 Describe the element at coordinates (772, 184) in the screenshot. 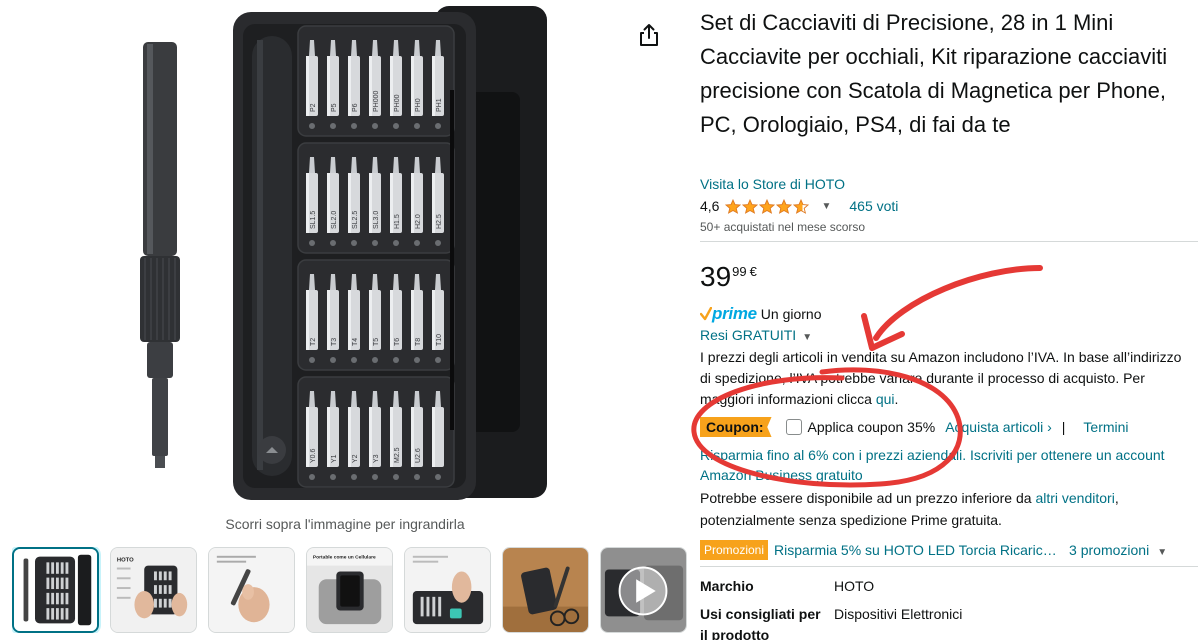

I see `store-link: Visita lo Store di HOTO` at that location.